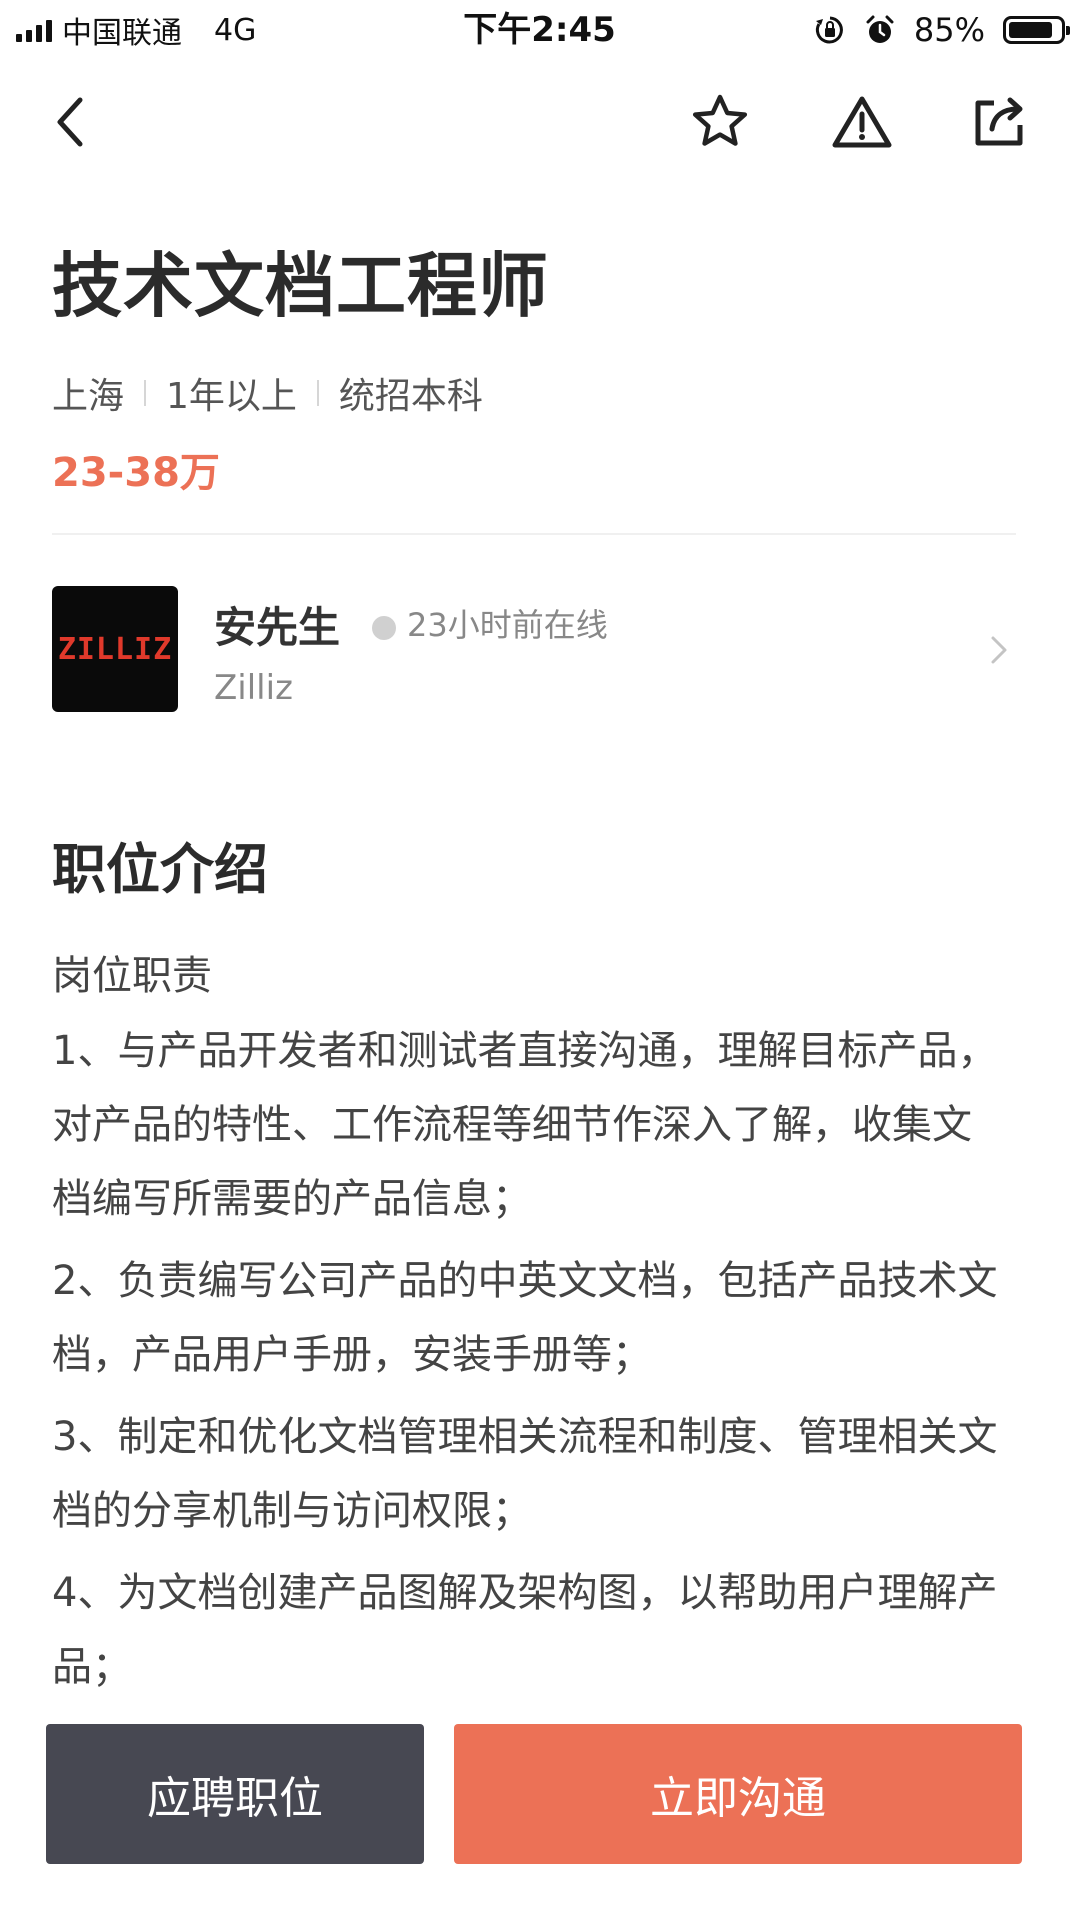  I want to click on recruiter-card: ZILLIZ 安先生 23小时前在线 Zilliz, so click(539, 650).